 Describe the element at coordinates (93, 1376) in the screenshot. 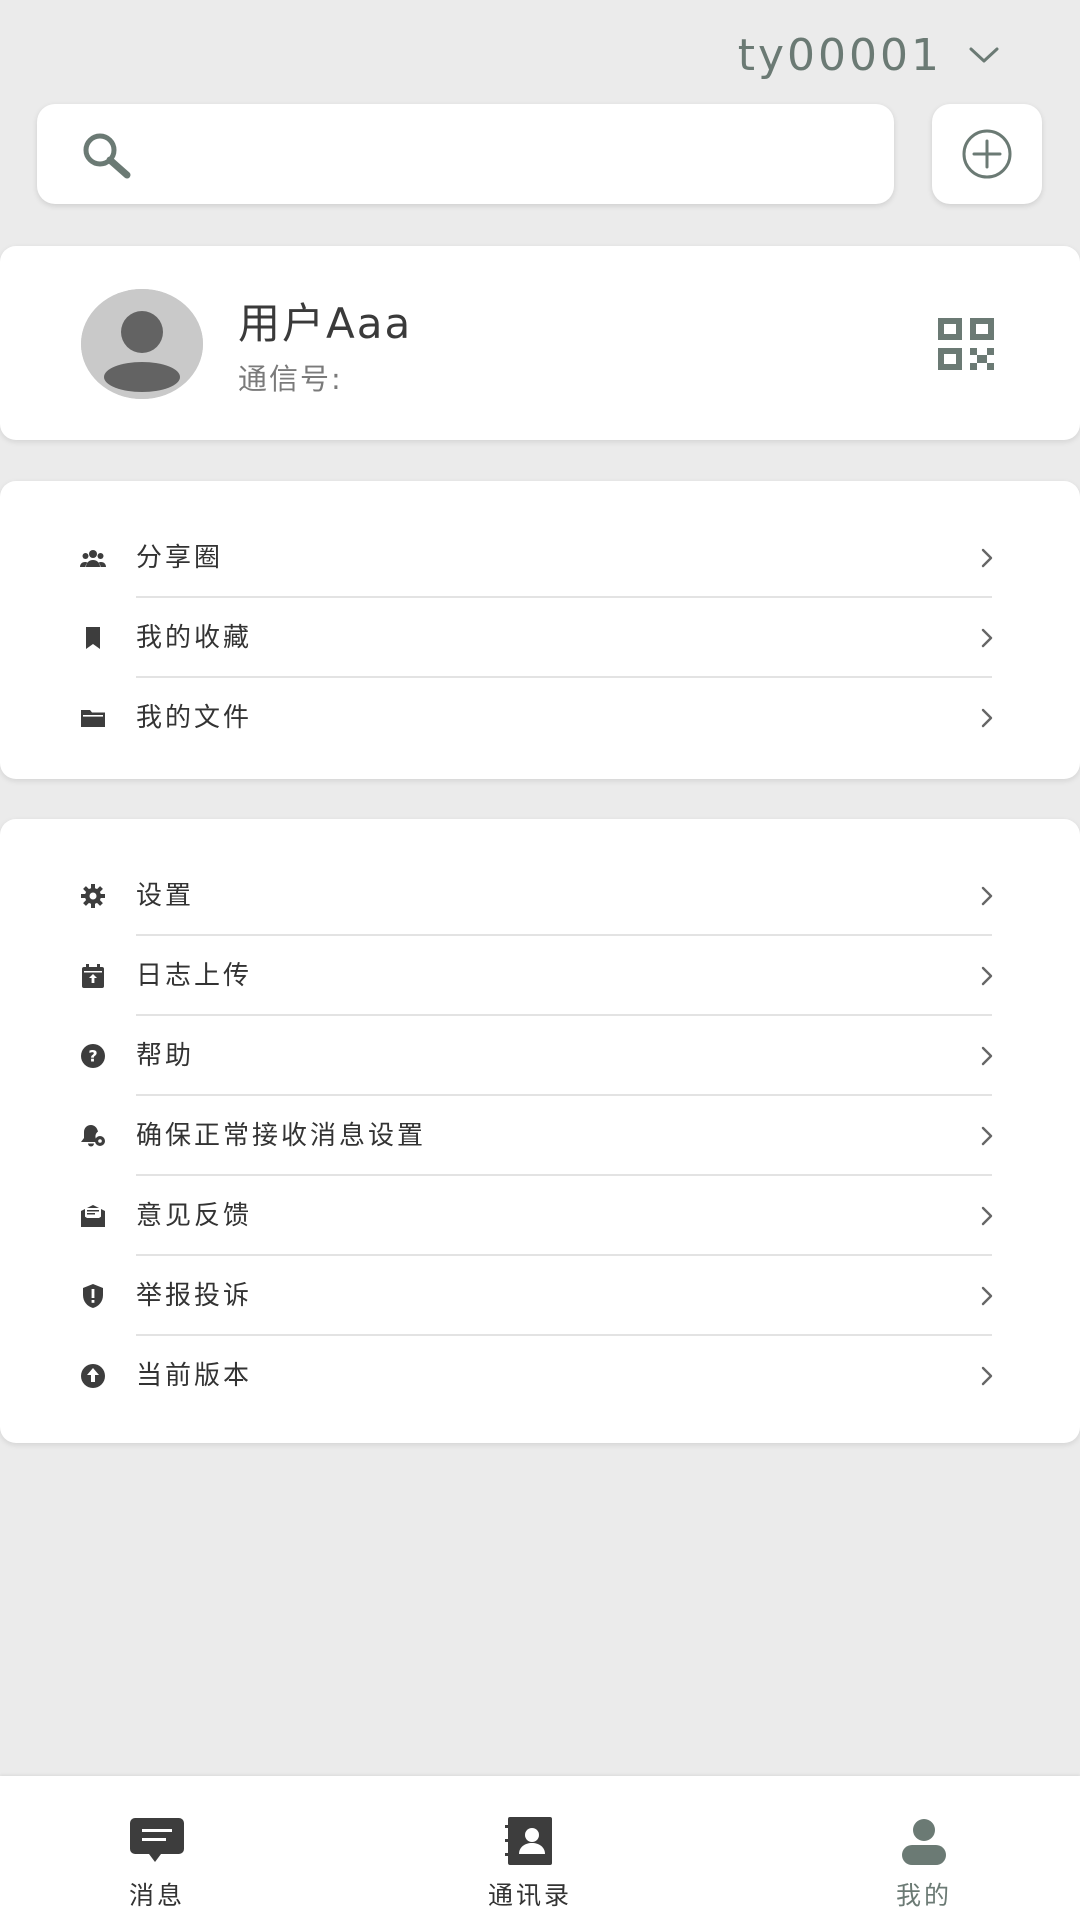

I see `upgrade-icon` at that location.